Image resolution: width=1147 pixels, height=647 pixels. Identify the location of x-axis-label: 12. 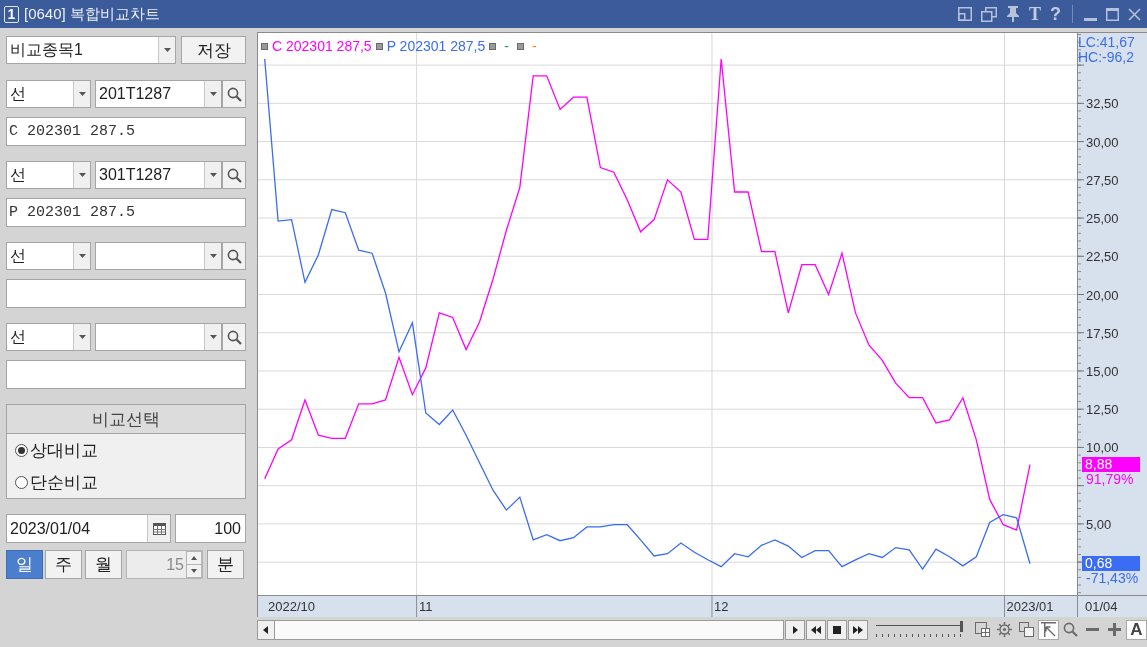
(721, 606).